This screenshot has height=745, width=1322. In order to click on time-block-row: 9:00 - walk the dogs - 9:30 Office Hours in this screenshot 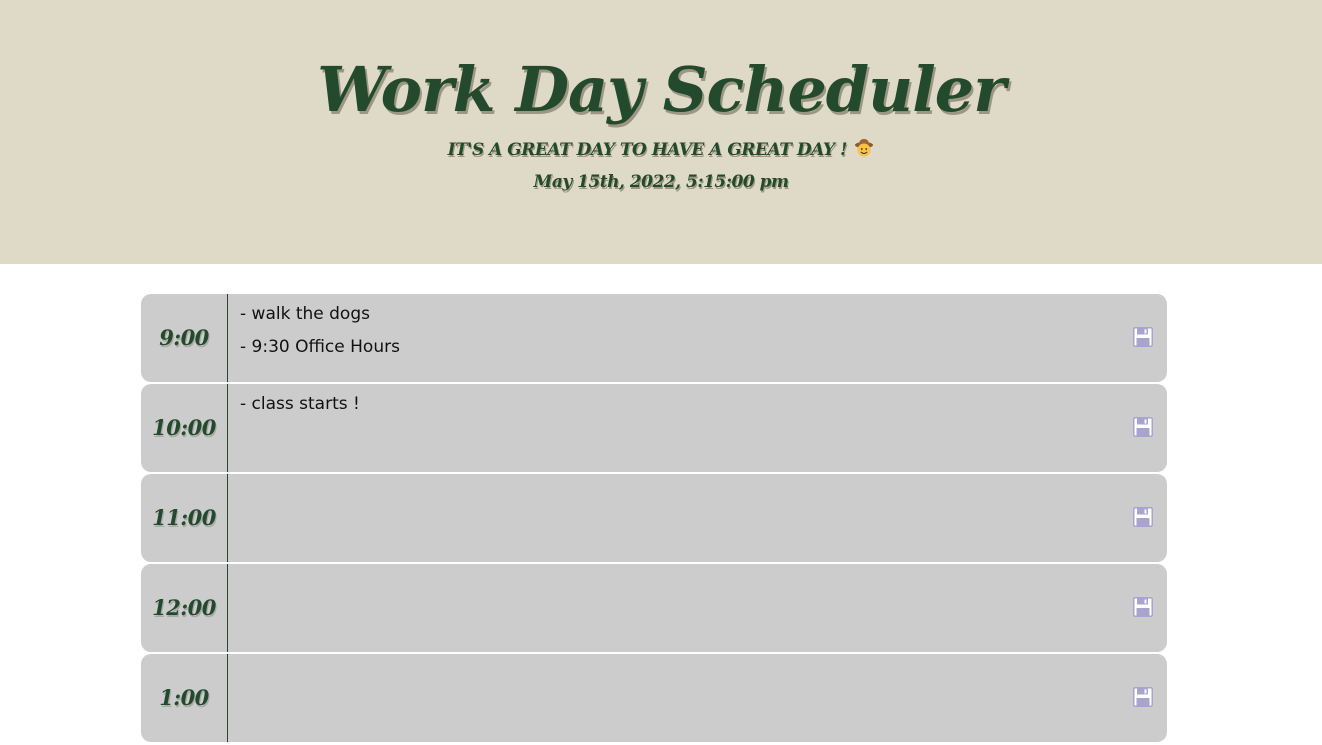, I will do `click(654, 338)`.